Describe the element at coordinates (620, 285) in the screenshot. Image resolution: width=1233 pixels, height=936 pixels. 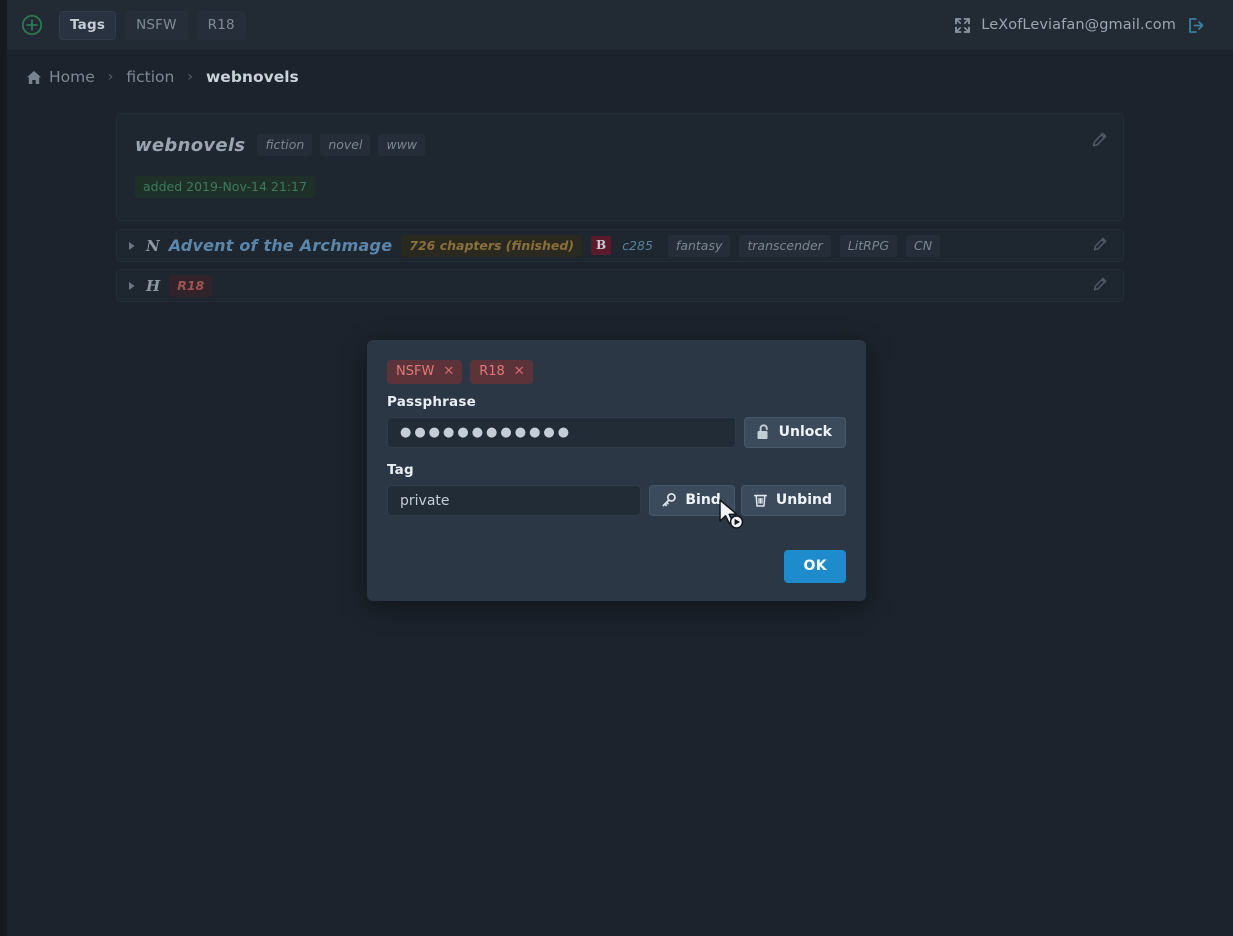
I see `table-row: H R18` at that location.